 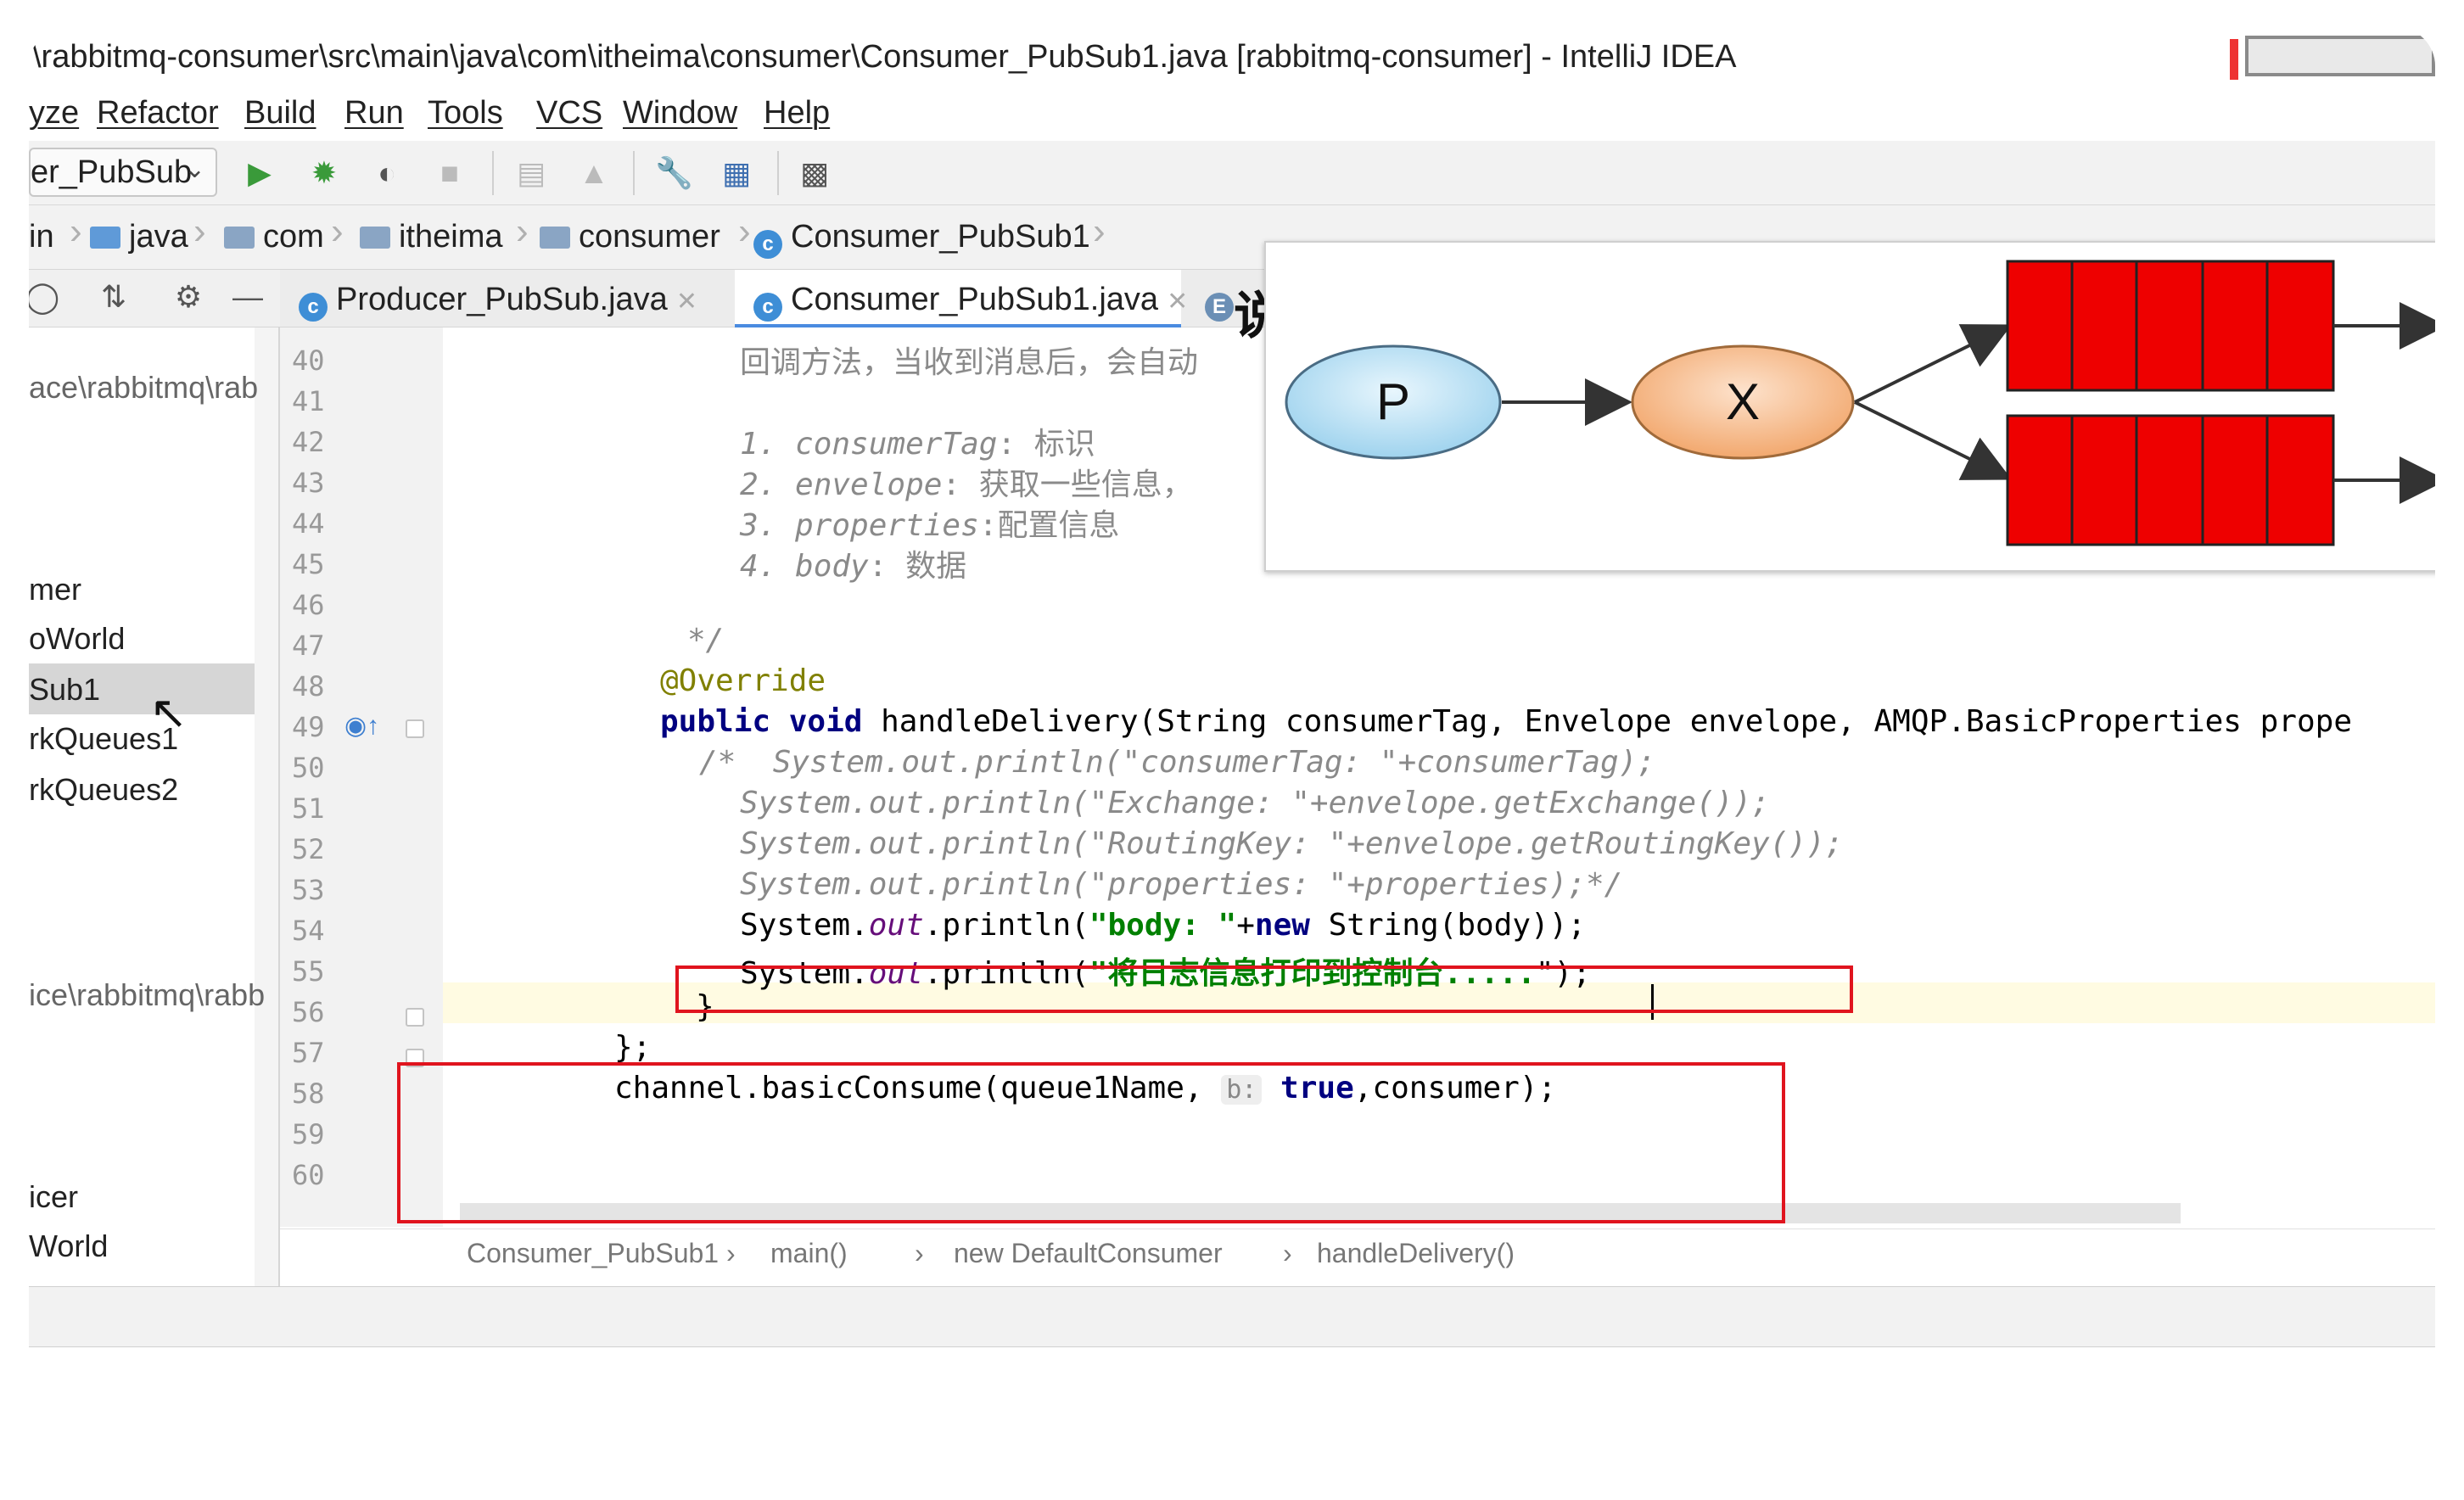 I want to click on code-line-47: */, so click(x=706, y=640).